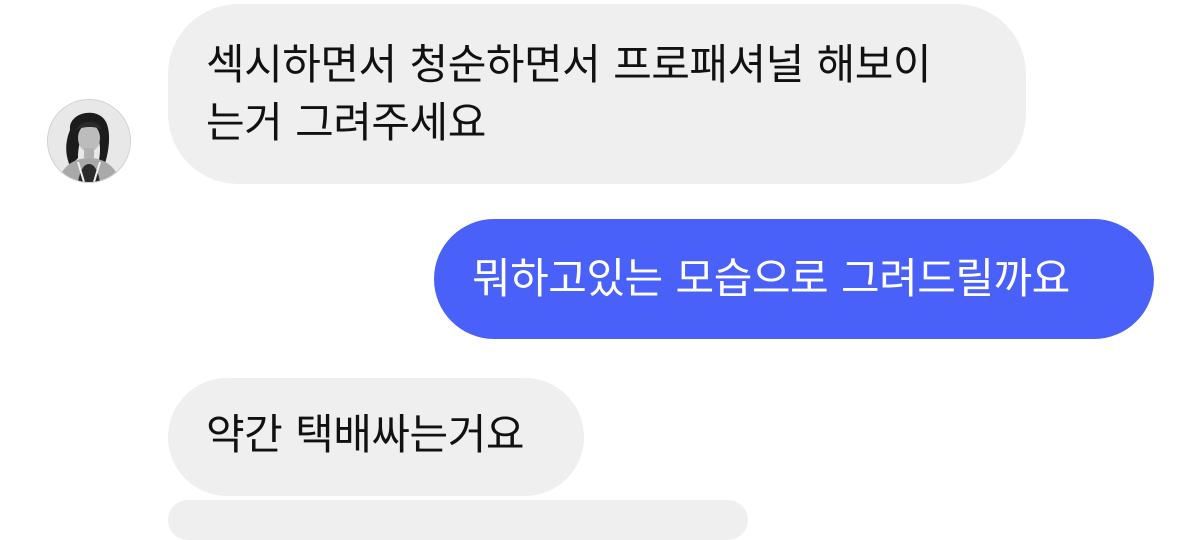 This screenshot has height=540, width=1179. Describe the element at coordinates (569, 64) in the screenshot. I see `message-text-line: 섹시하면서 청순하면서 프로패셔널 해보이` at that location.